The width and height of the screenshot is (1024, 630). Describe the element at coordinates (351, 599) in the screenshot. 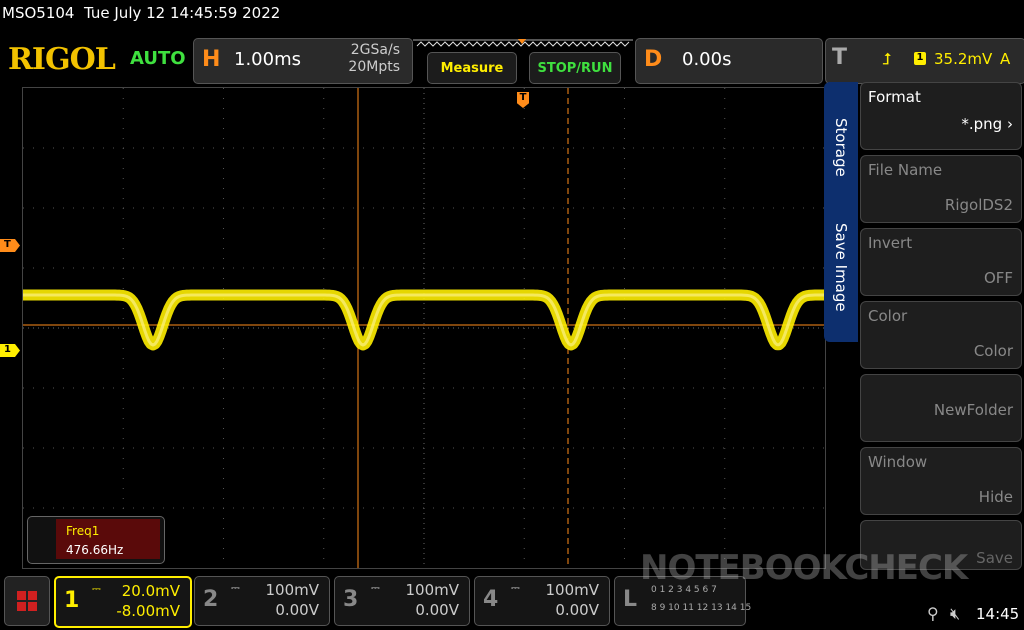

I see `channel-number: 3` at that location.